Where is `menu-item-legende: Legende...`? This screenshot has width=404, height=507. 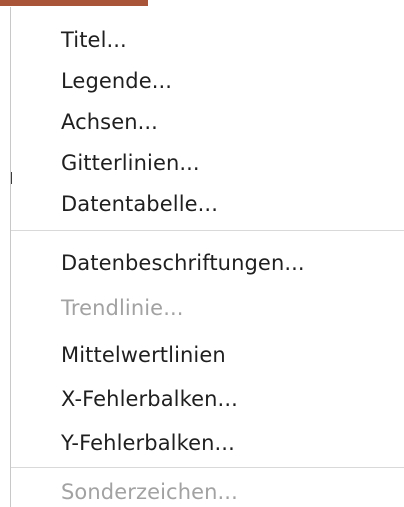
menu-item-legende: Legende... is located at coordinates (116, 81).